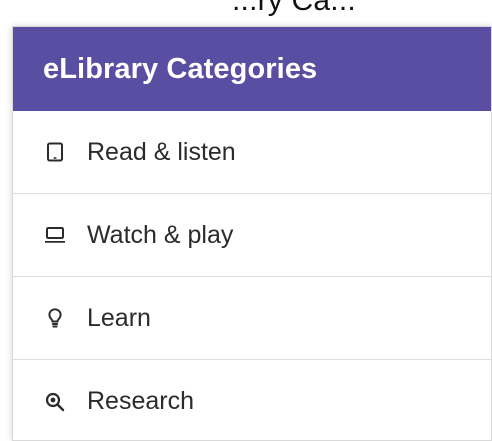 Image resolution: width=492 pixels, height=441 pixels. Describe the element at coordinates (140, 401) in the screenshot. I see `category-label: Research` at that location.